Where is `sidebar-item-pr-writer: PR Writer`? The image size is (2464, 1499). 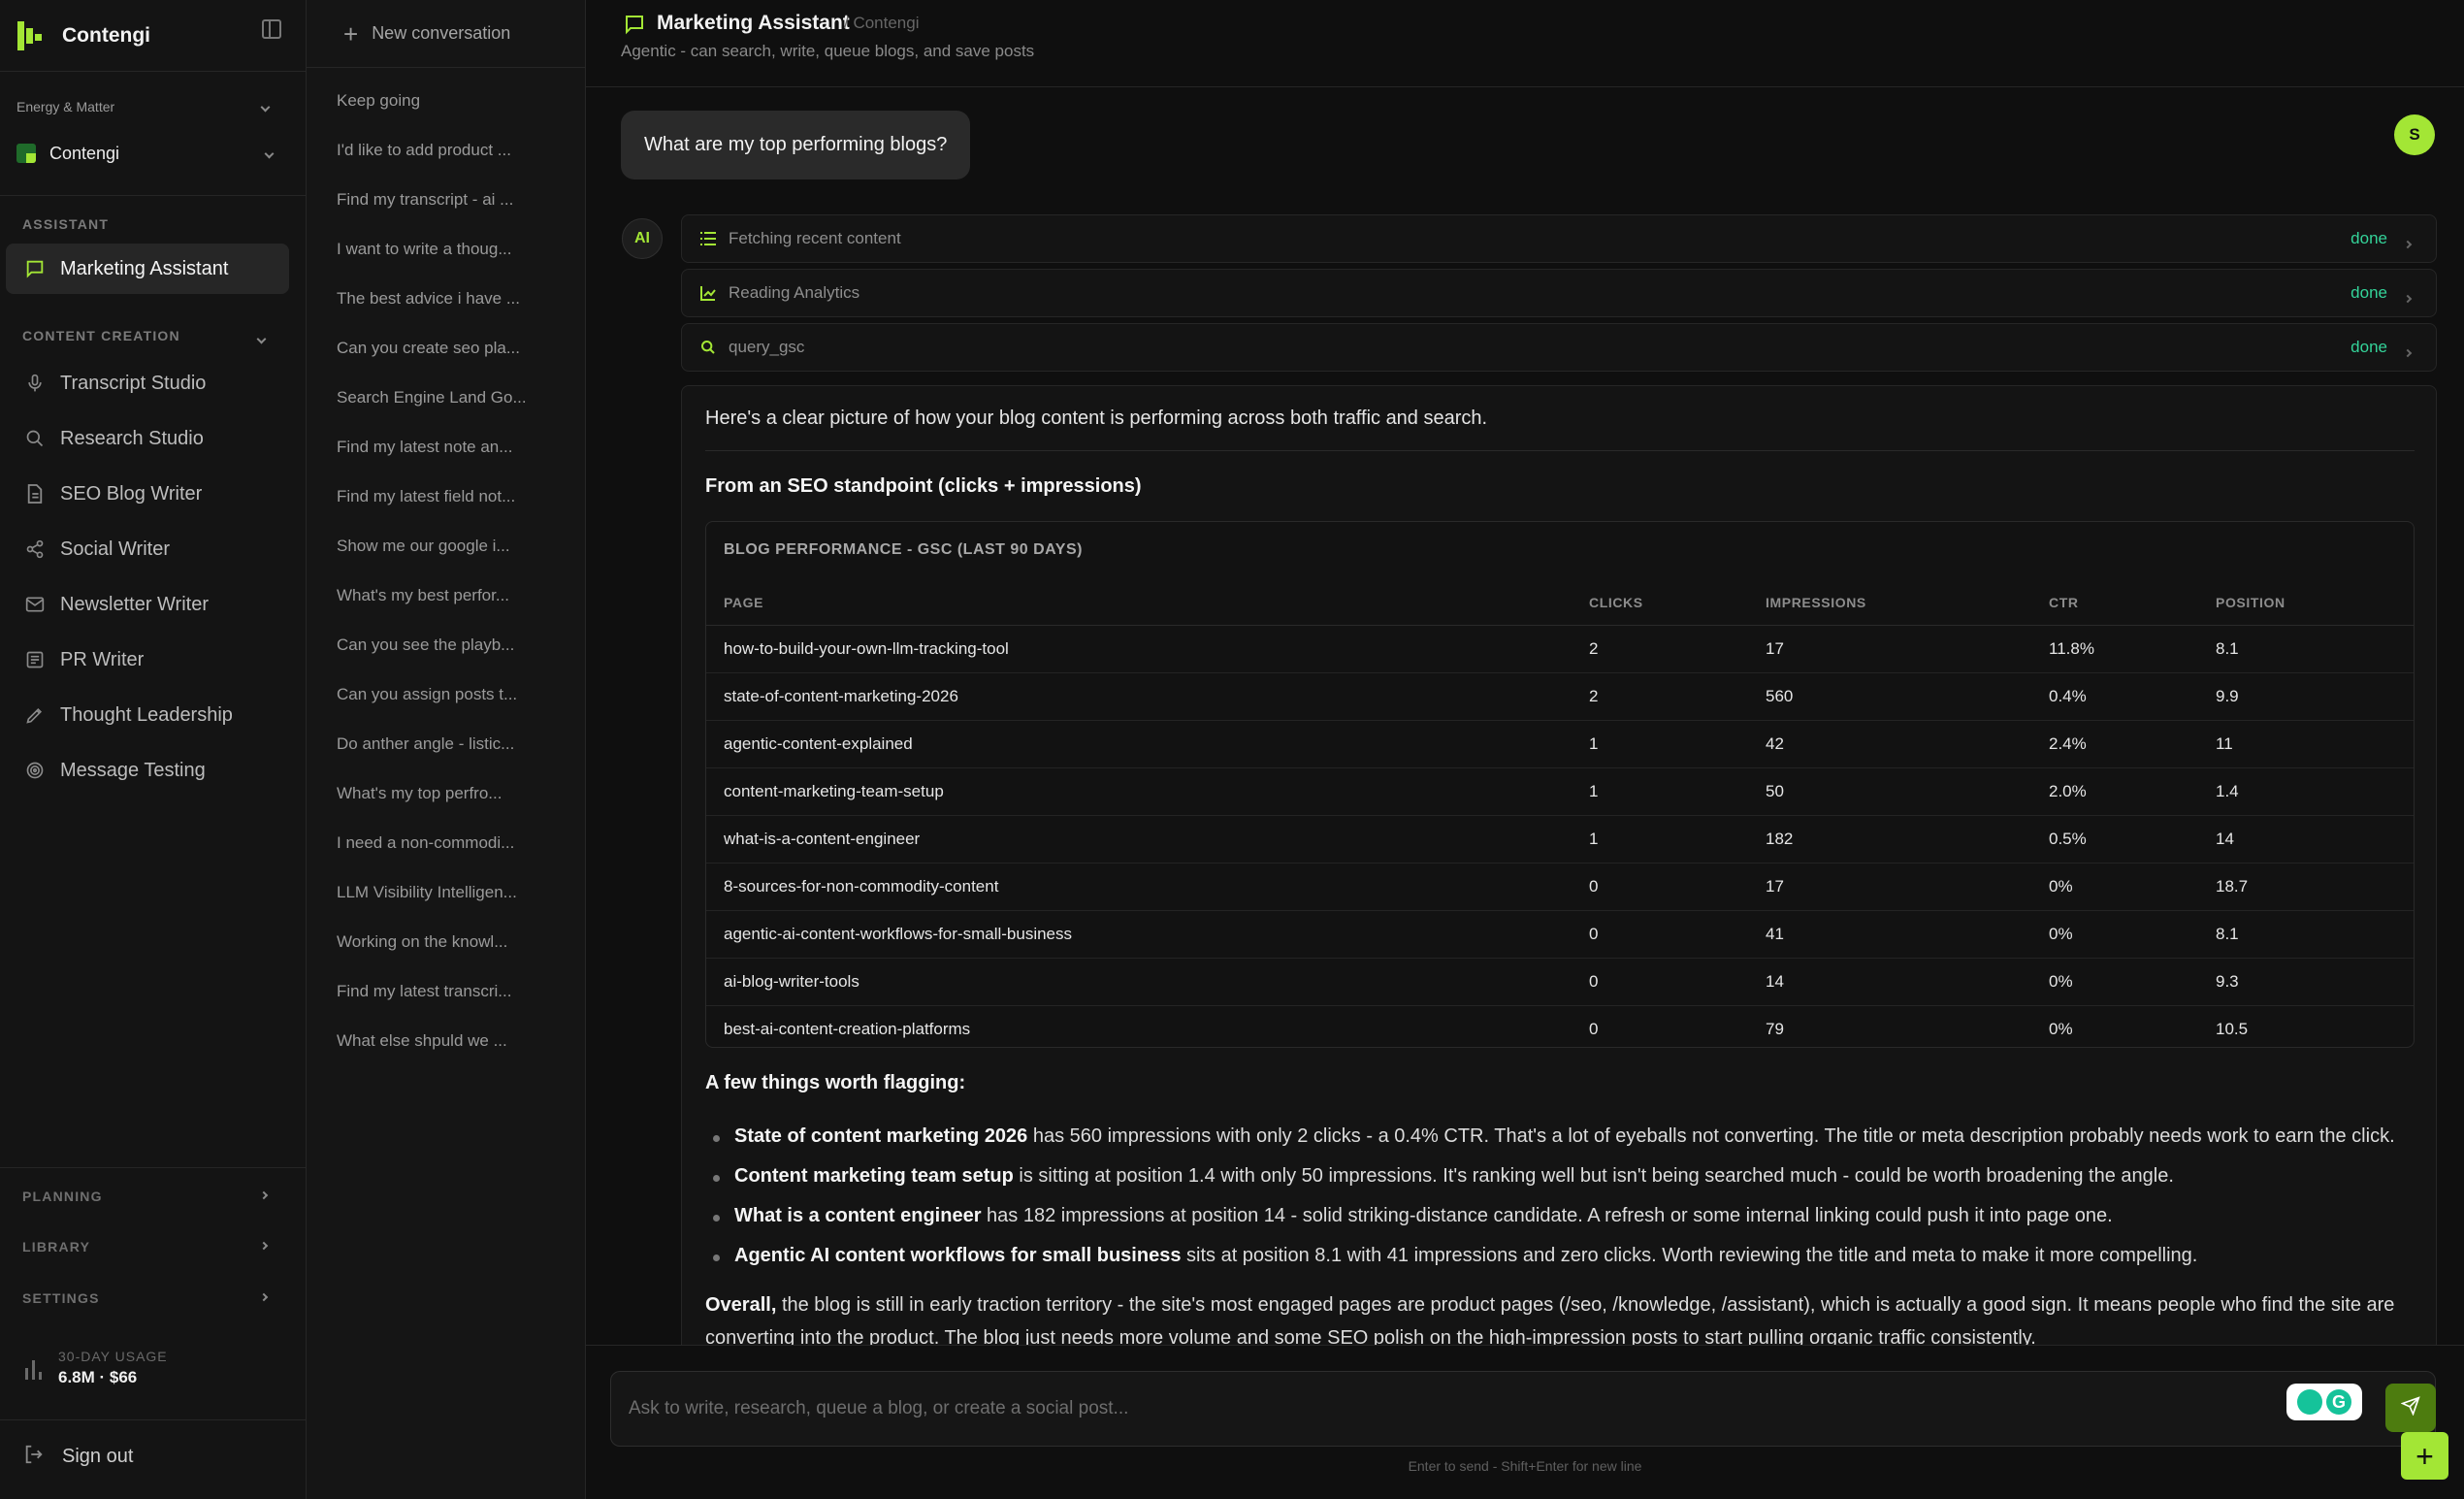
sidebar-item-pr-writer: PR Writer is located at coordinates (147, 659).